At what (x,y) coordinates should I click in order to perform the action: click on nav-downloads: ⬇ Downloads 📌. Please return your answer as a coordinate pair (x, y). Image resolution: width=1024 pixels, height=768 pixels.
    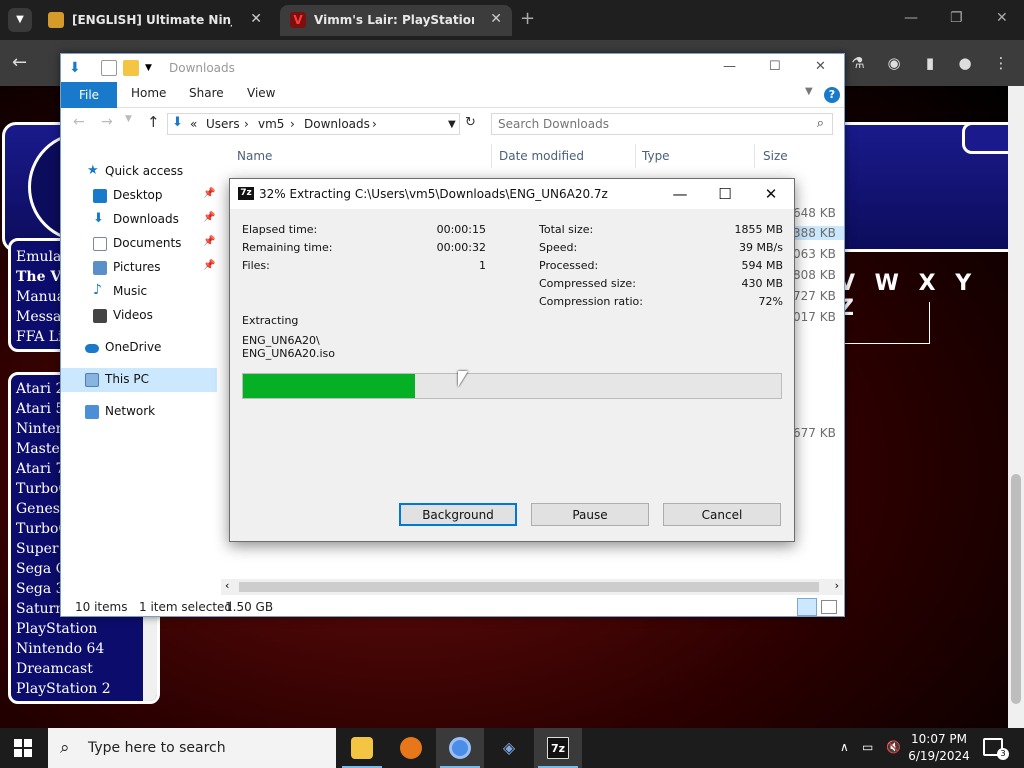
    Looking at the image, I should click on (139, 220).